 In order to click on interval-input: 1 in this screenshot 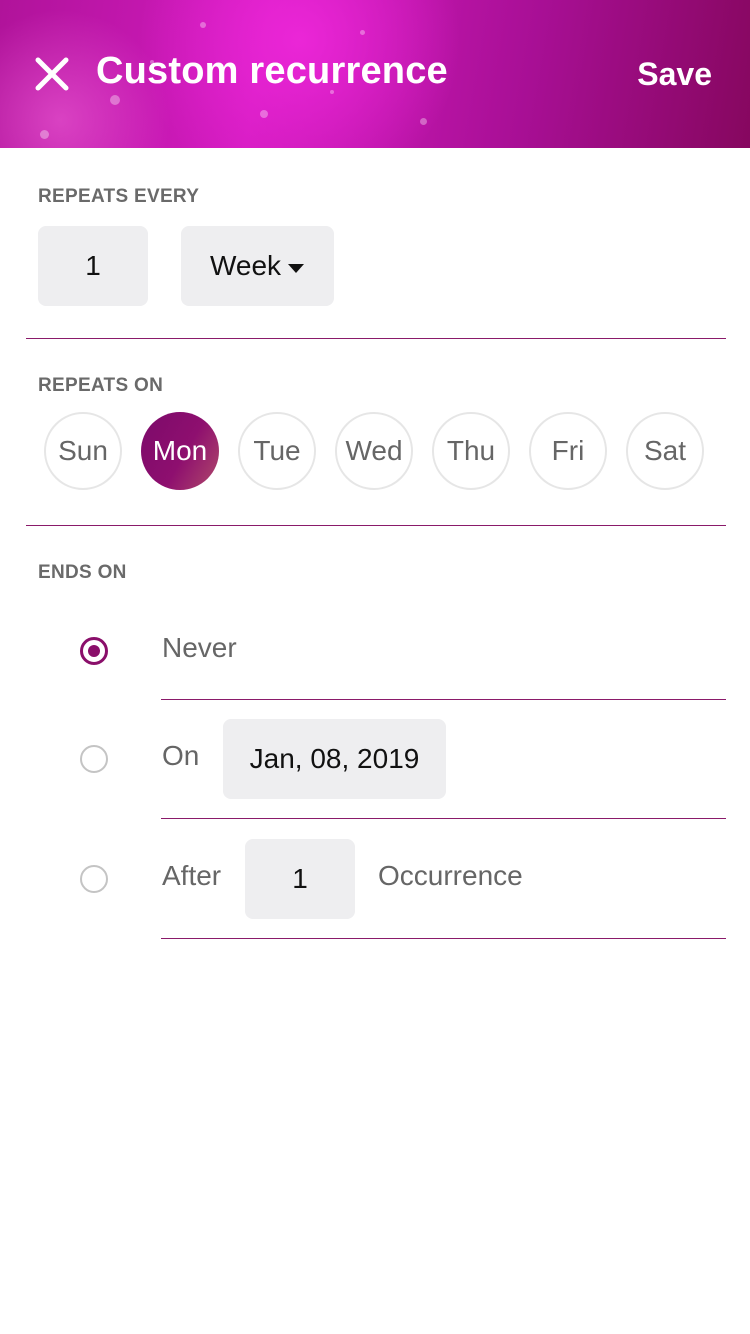, I will do `click(93, 266)`.